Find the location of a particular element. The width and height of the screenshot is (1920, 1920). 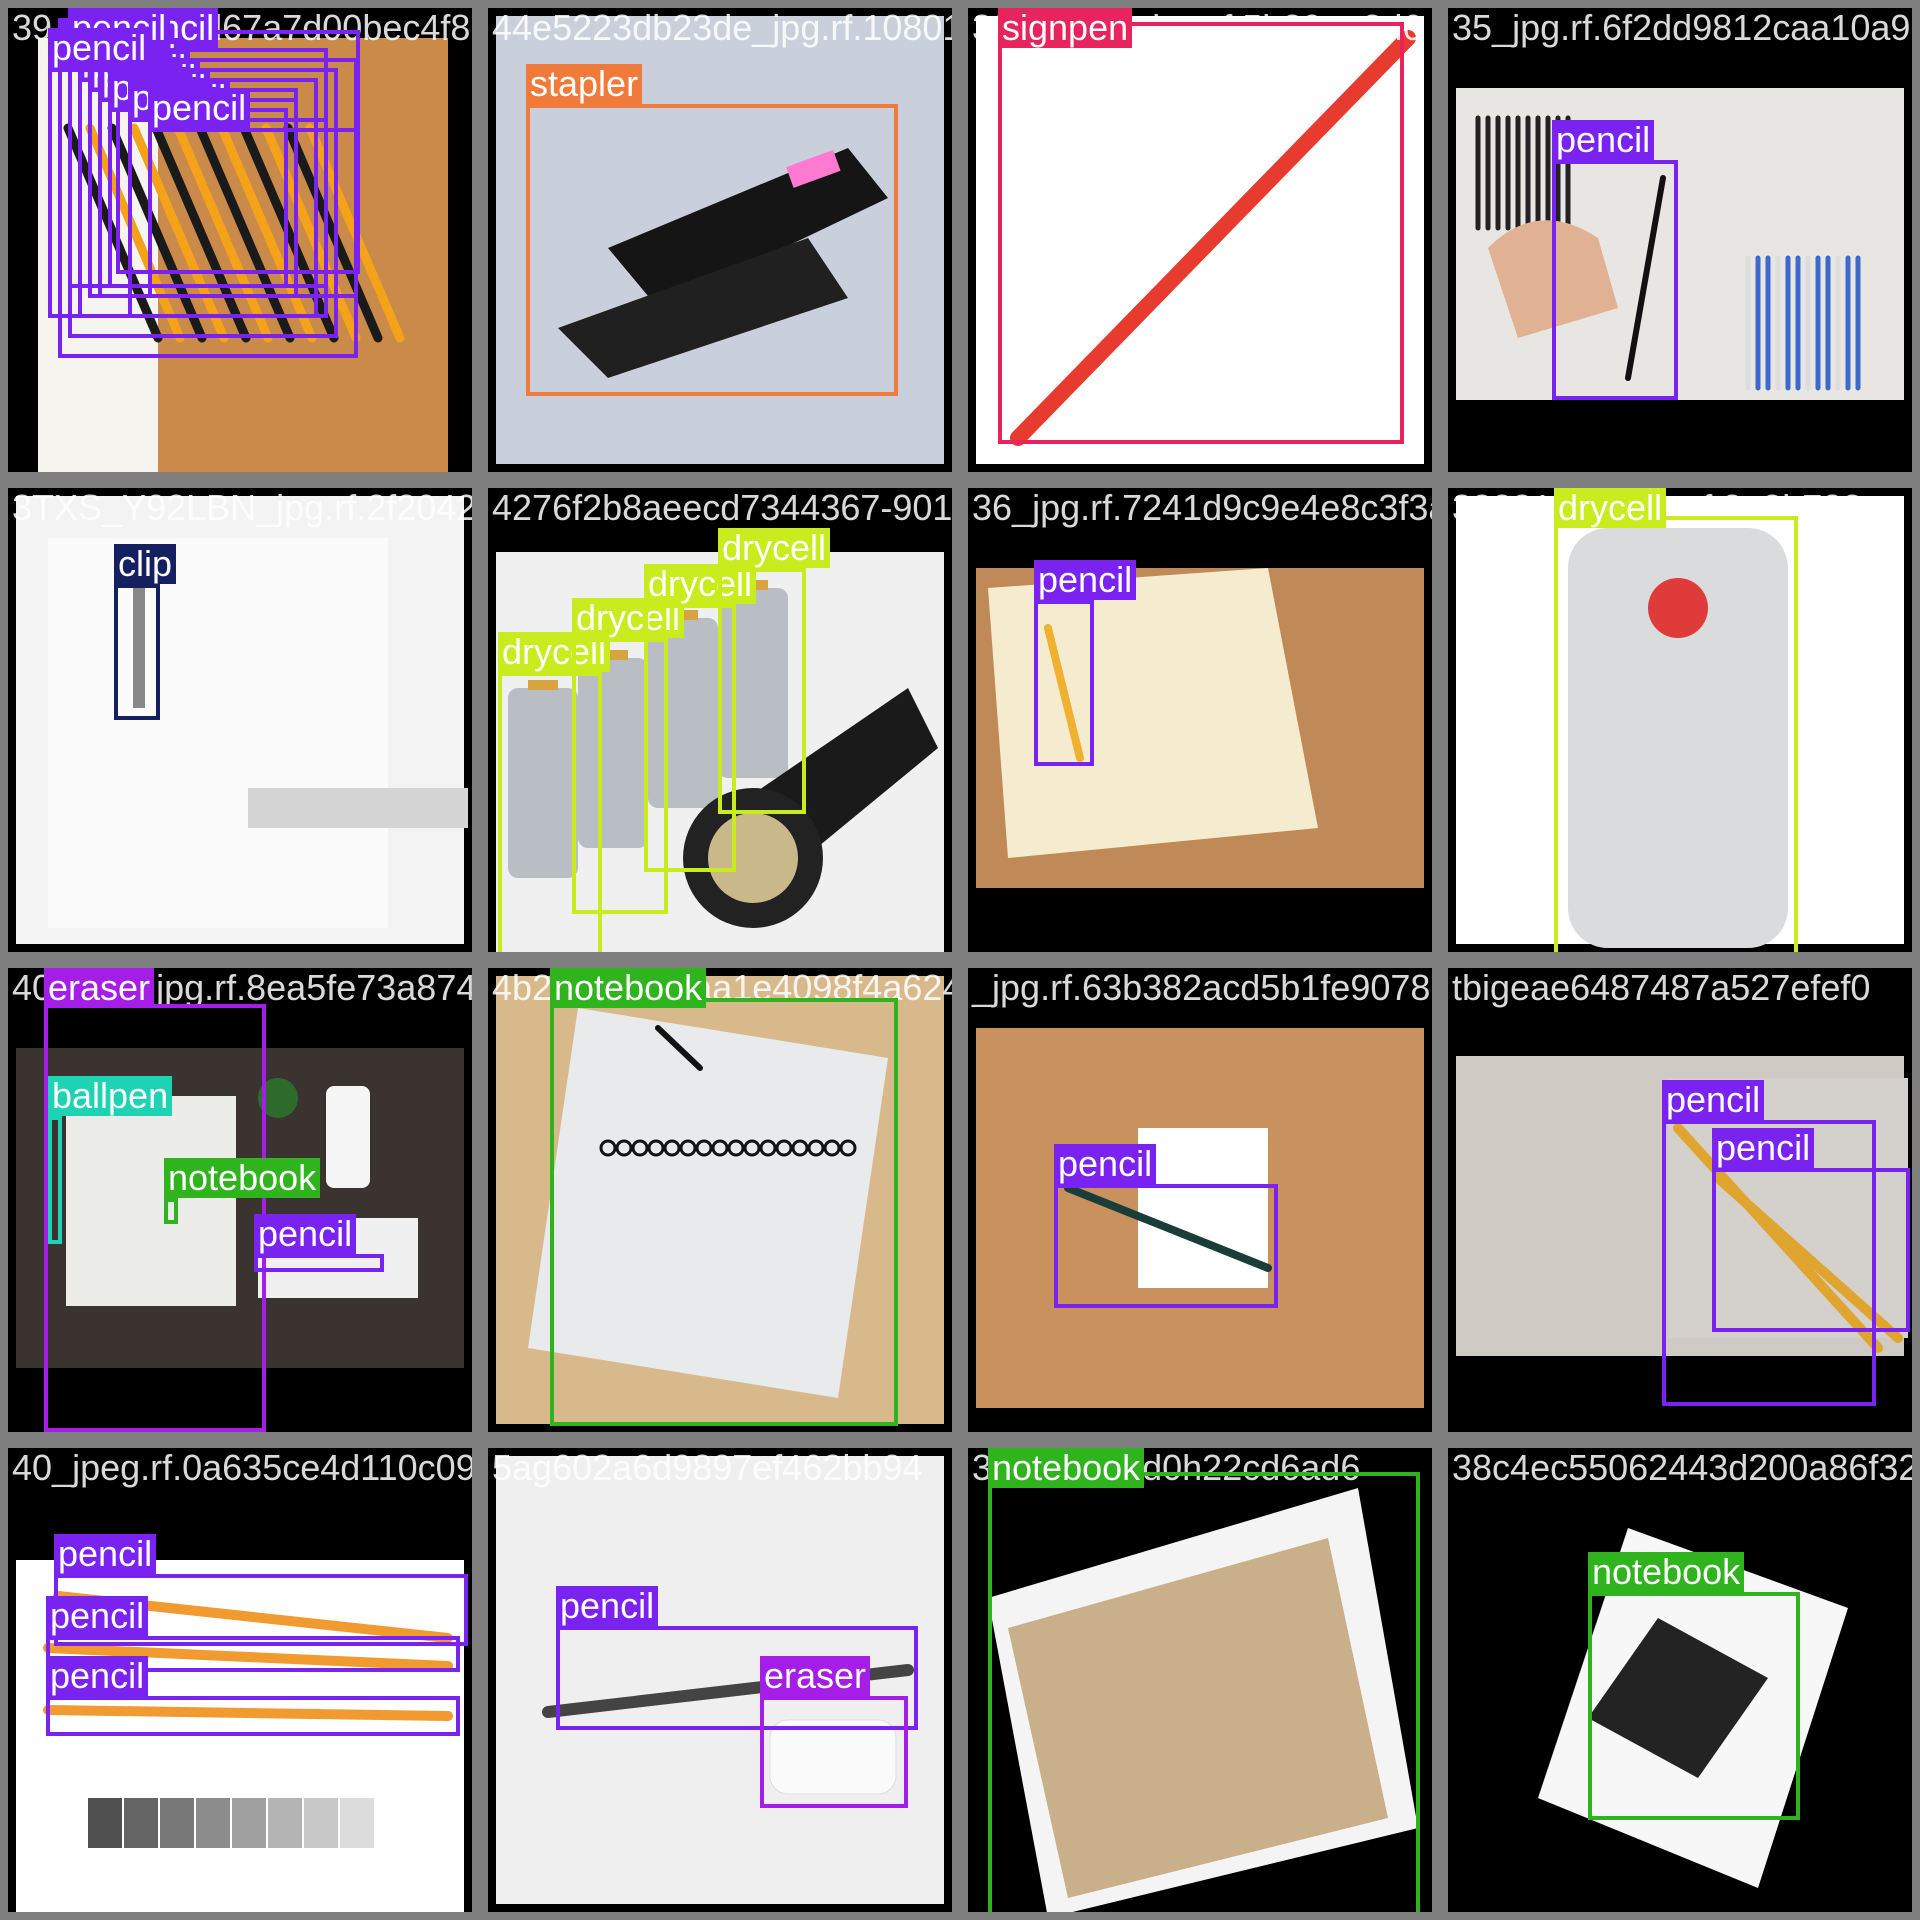

mosaic-tile: 4b2906f06fdaa1e4098f4a624 notebook is located at coordinates (720, 1200).